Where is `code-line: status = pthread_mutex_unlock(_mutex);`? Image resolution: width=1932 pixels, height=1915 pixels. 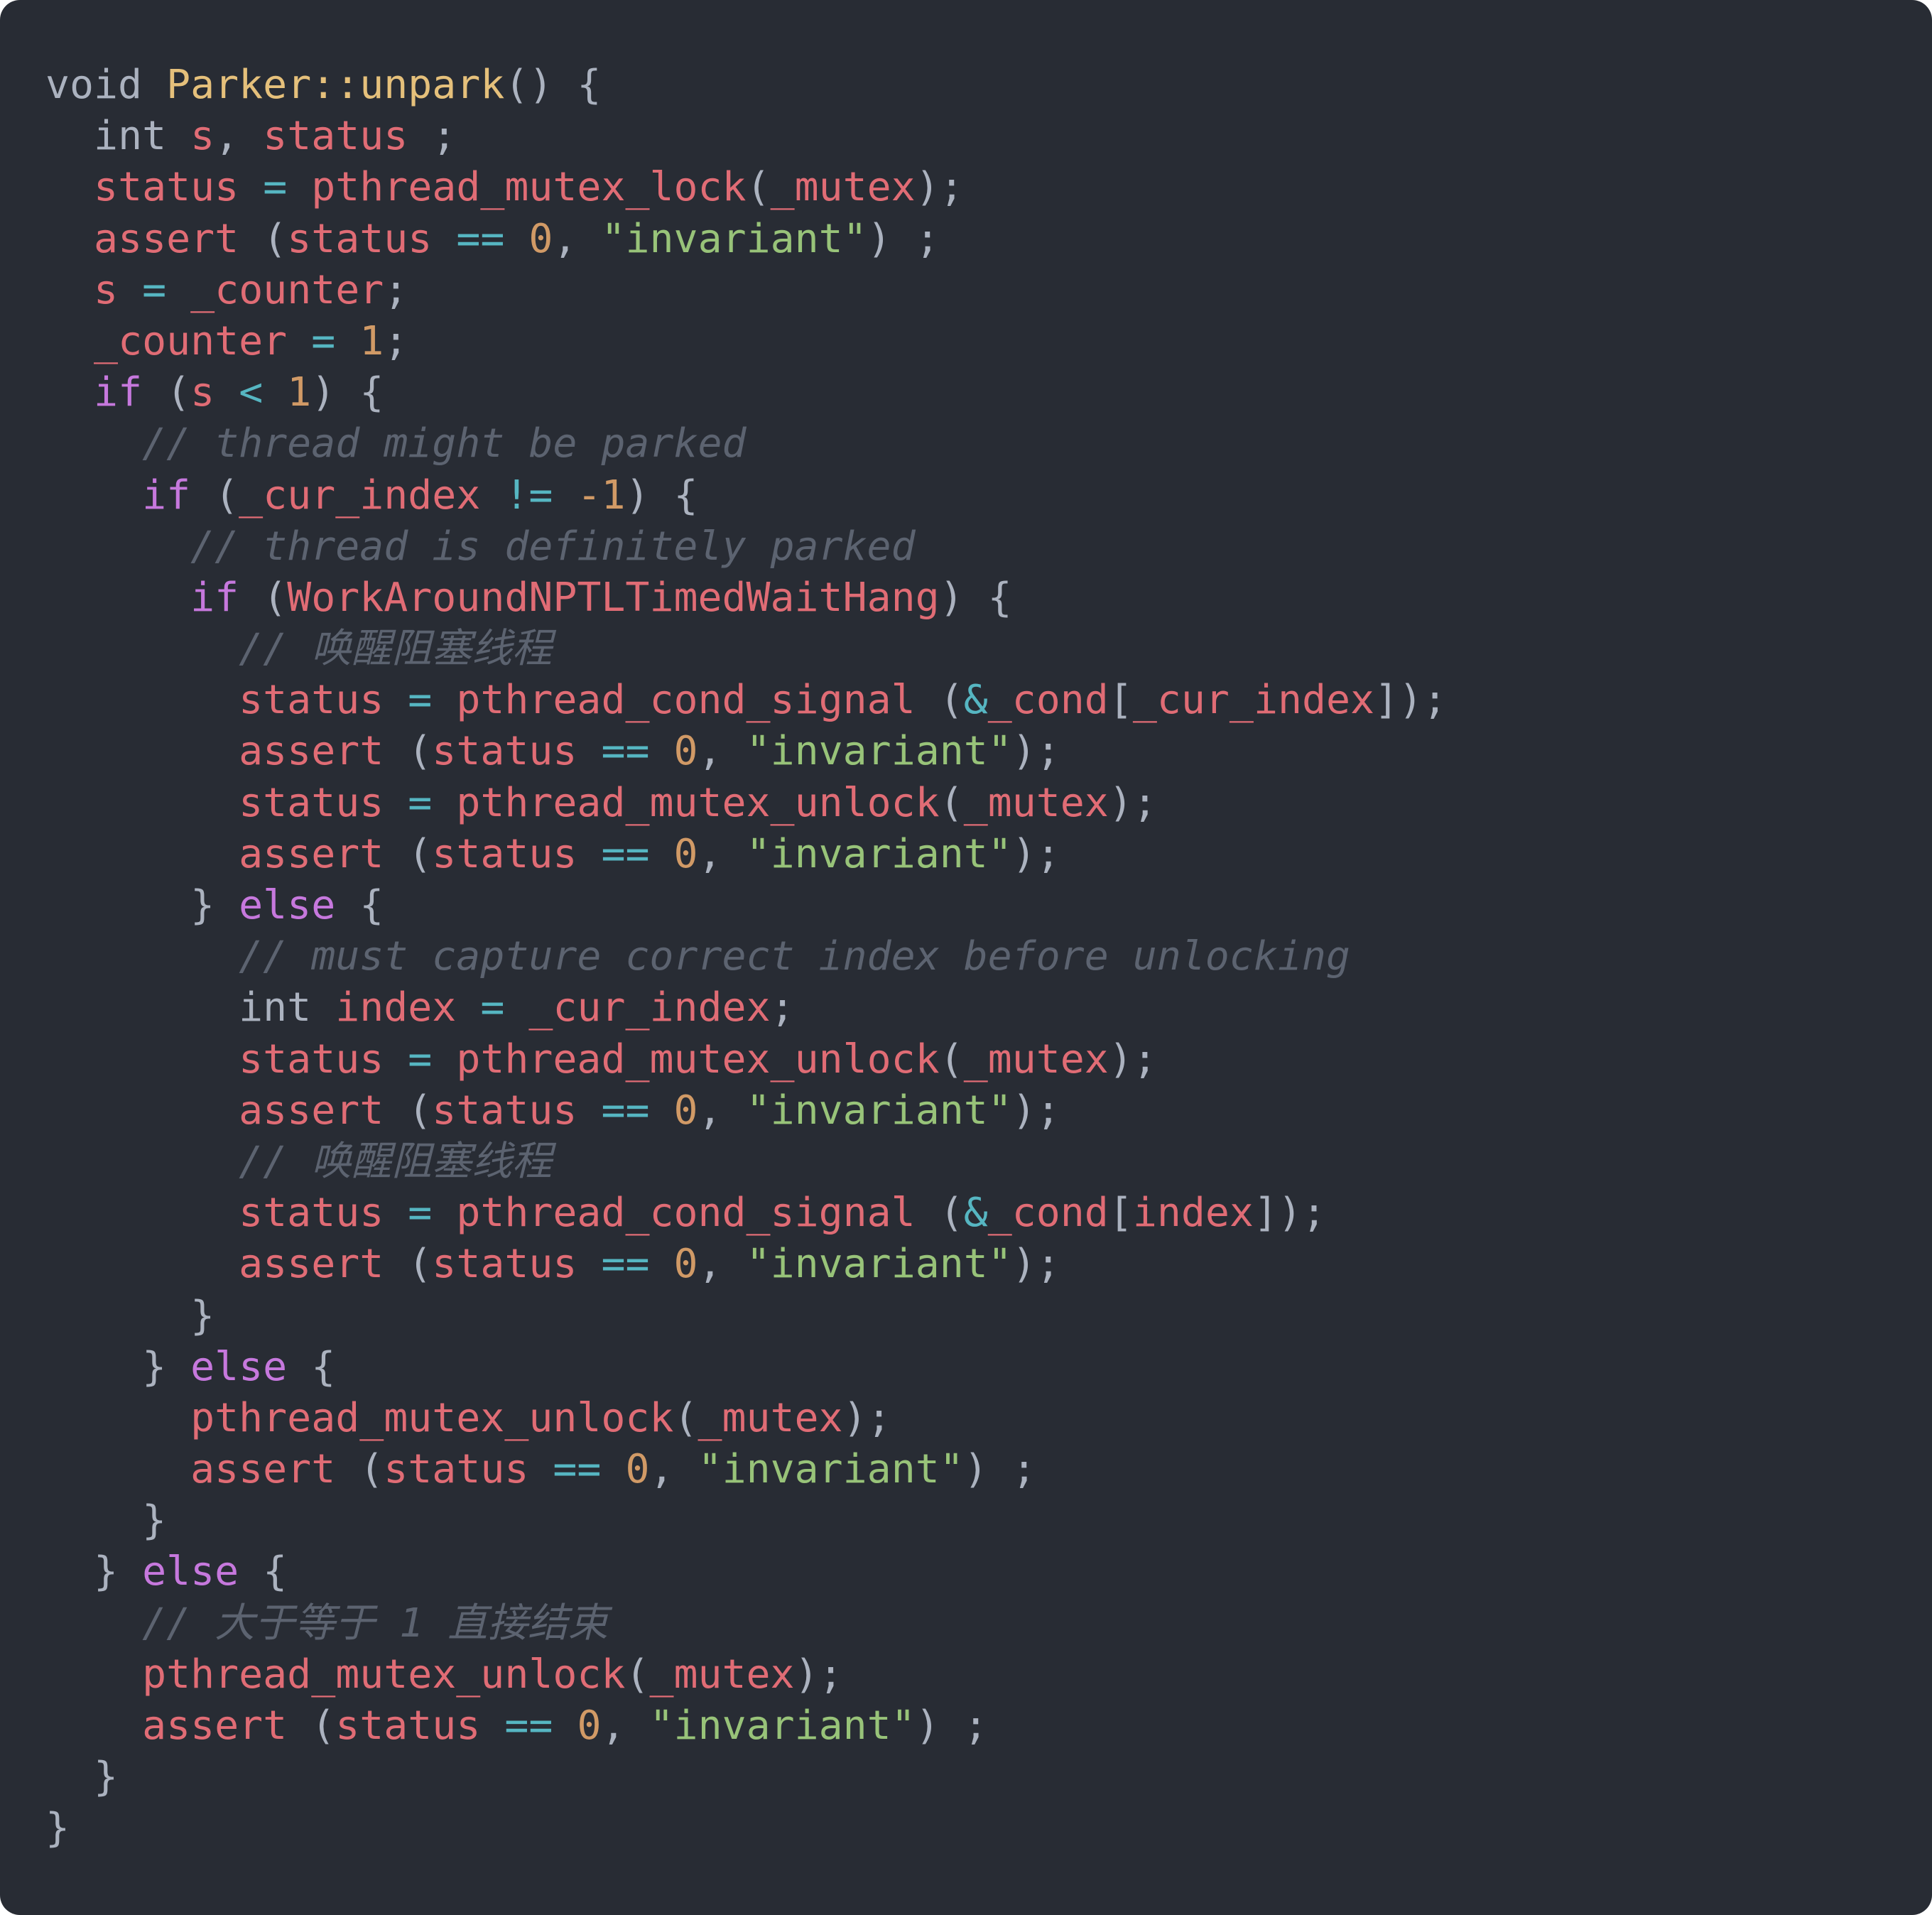 code-line: status = pthread_mutex_unlock(_mutex); is located at coordinates (746, 1060).